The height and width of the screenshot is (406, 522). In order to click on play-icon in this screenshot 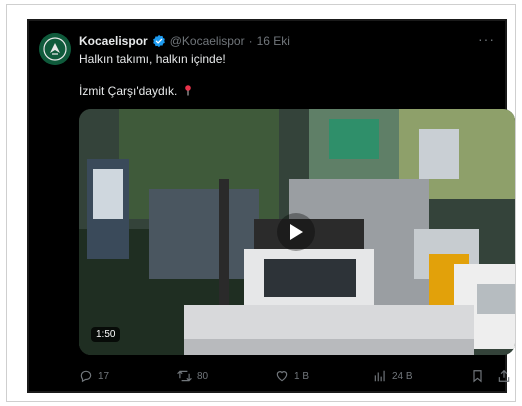, I will do `click(296, 232)`.